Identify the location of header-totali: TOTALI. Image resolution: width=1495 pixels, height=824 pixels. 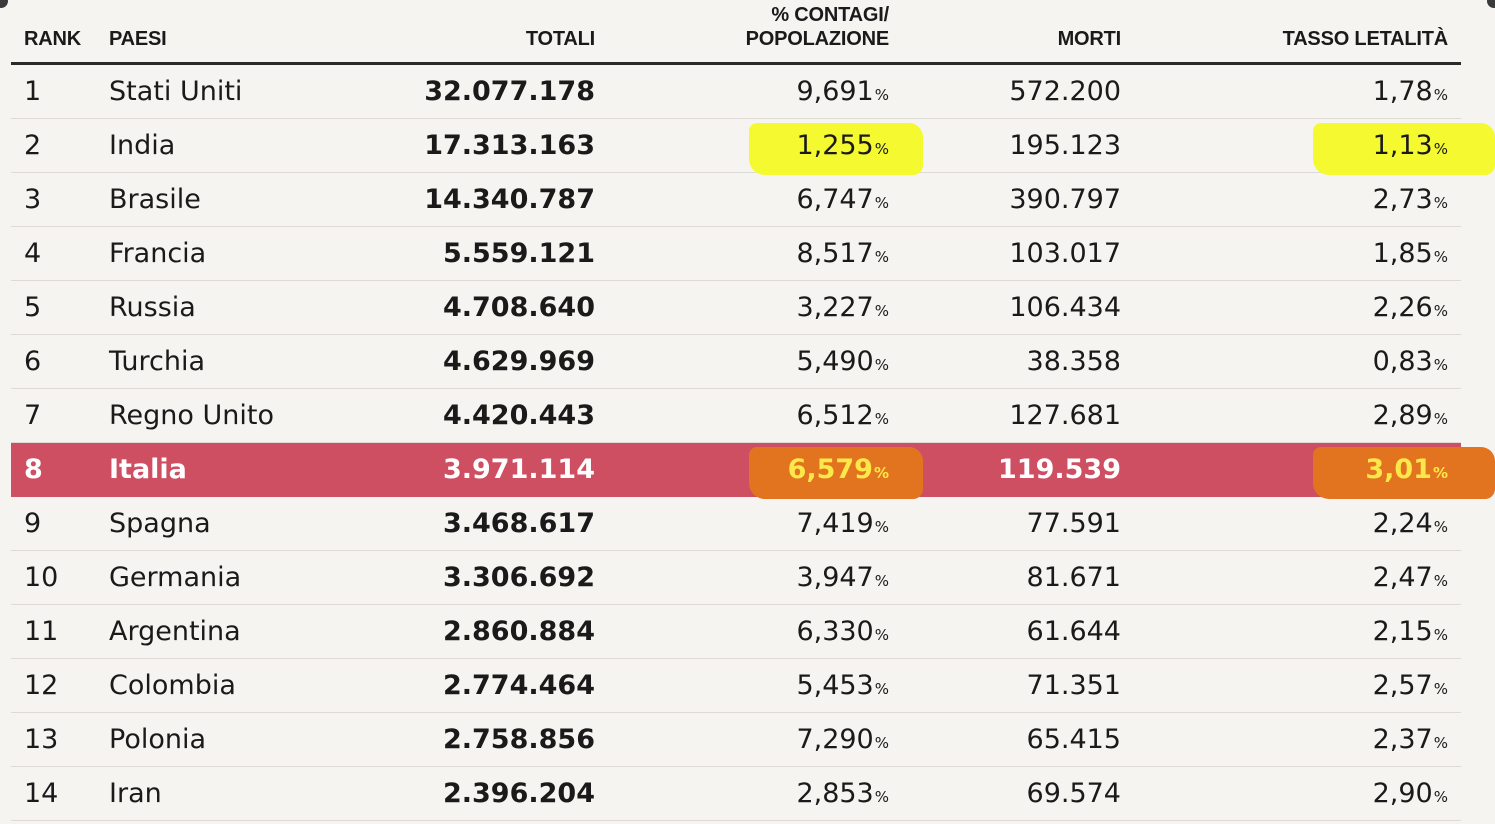
(560, 39).